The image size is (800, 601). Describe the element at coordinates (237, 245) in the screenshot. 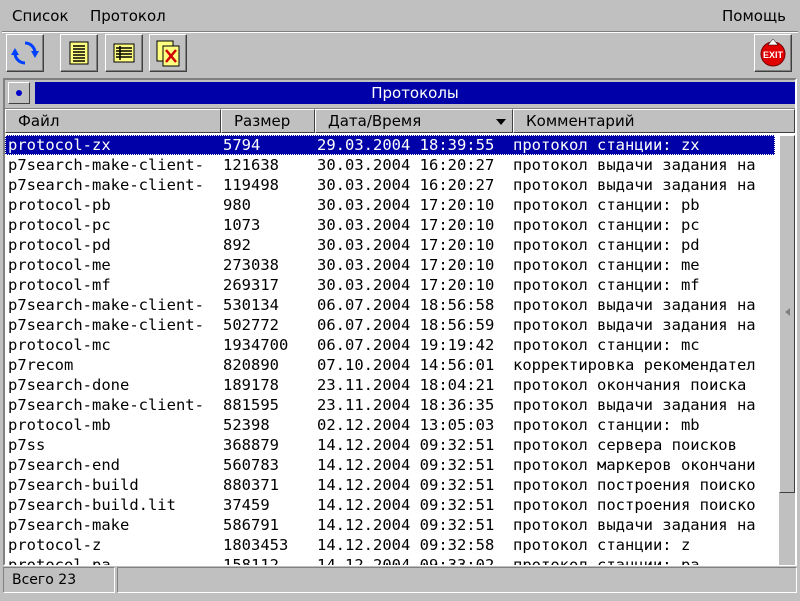

I see `cell-size: 892` at that location.